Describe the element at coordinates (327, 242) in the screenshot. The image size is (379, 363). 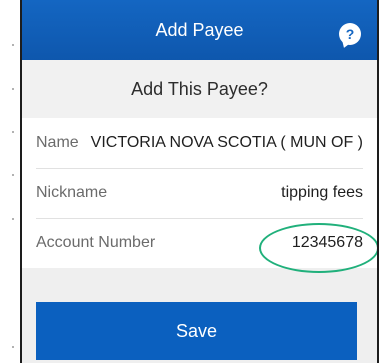
I see `account-number-value: 12345678` at that location.